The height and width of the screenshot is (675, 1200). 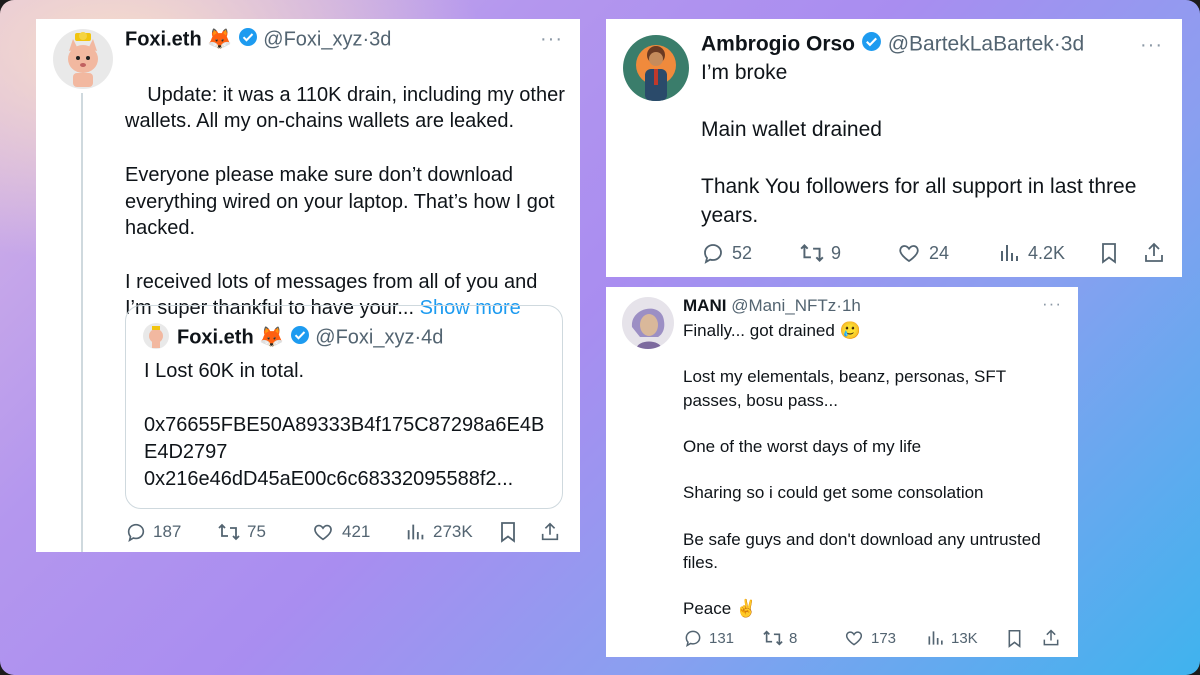 What do you see at coordinates (163, 39) in the screenshot?
I see `display-name: Foxi.eth` at bounding box center [163, 39].